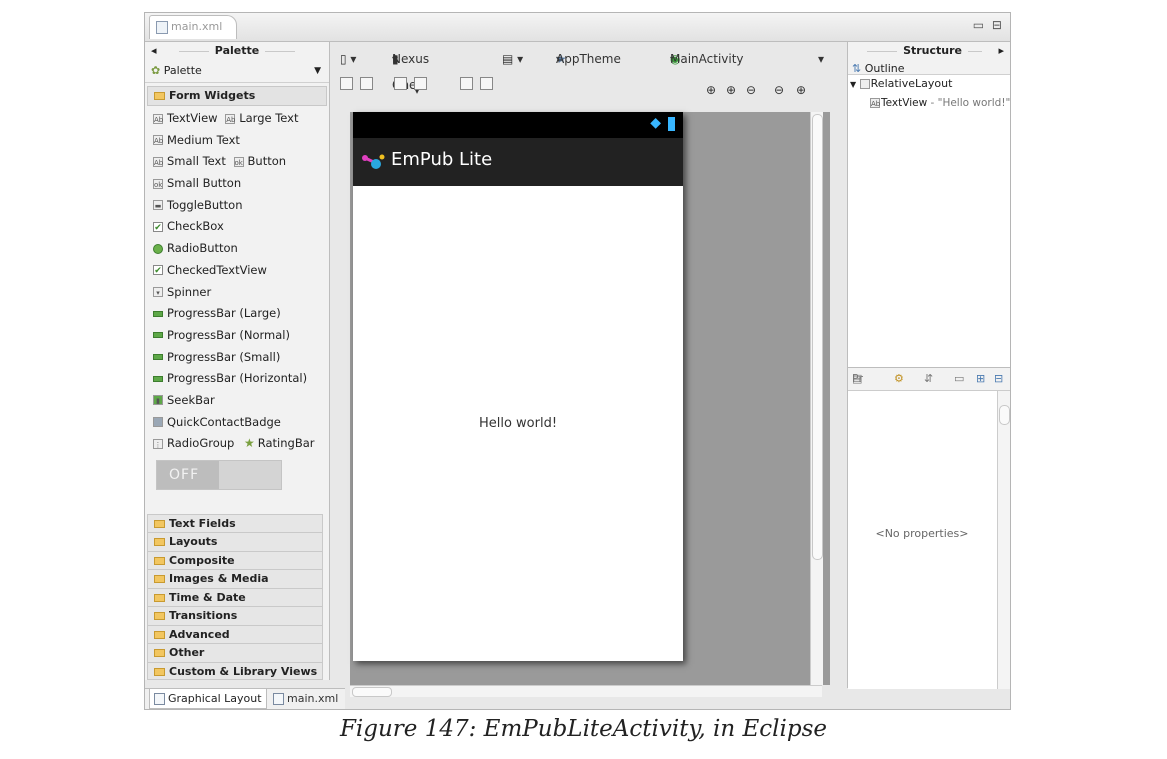 This screenshot has width=1167, height=759. What do you see at coordinates (219, 475) in the screenshot?
I see `widget-switch: OFF` at bounding box center [219, 475].